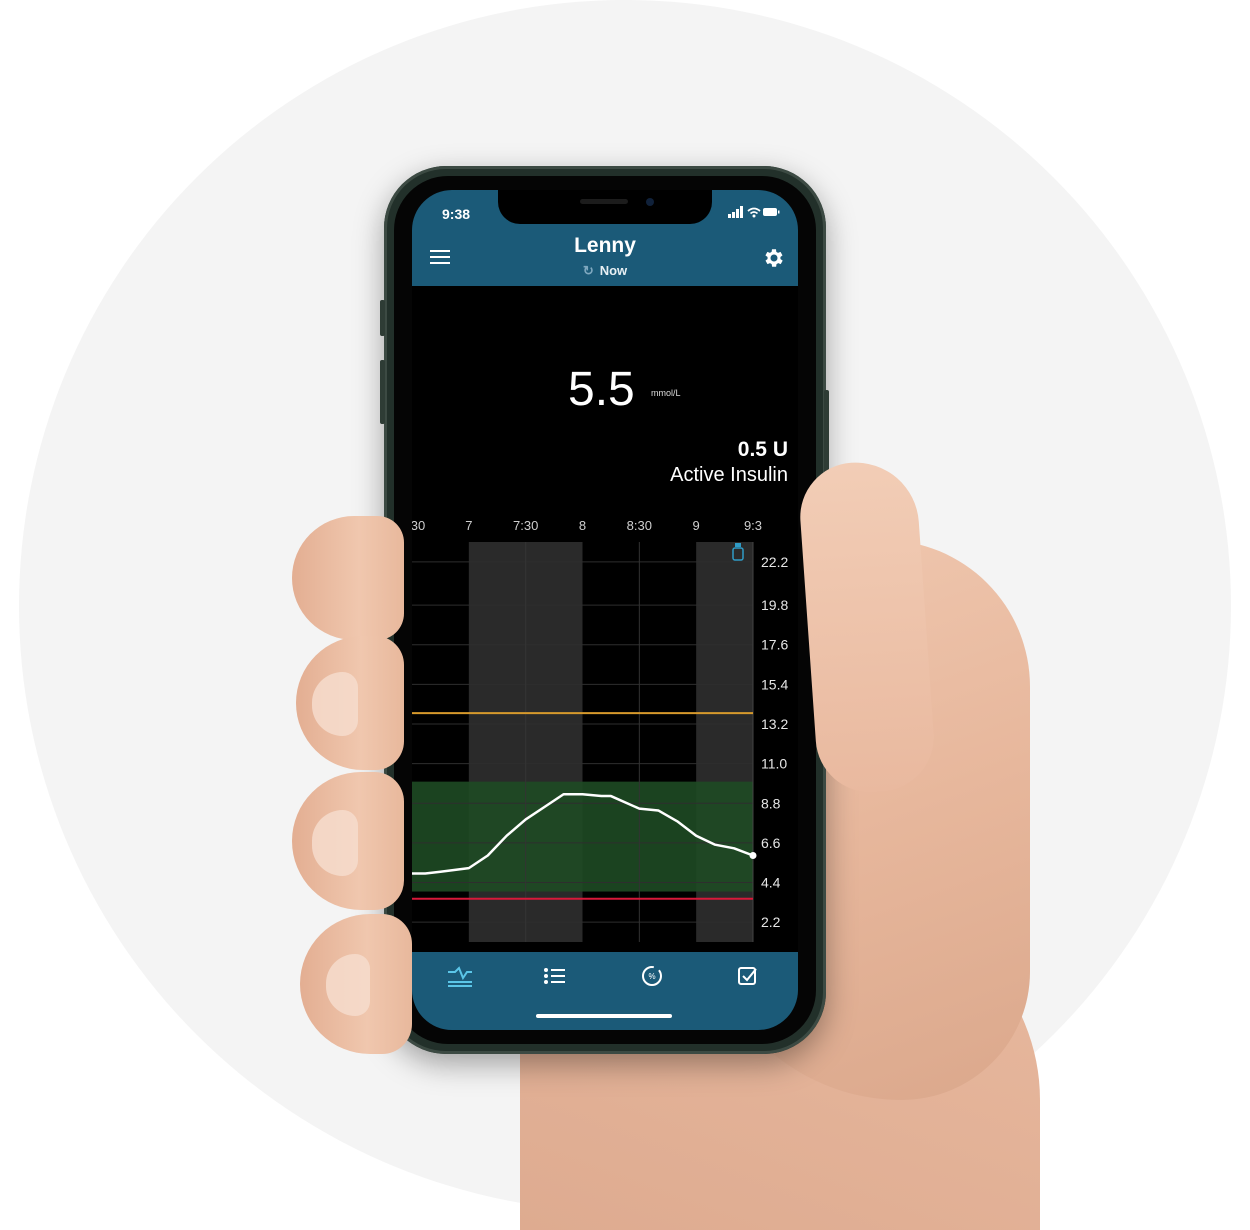 Image resolution: width=1250 pixels, height=1230 pixels. Describe the element at coordinates (468, 525) in the screenshot. I see `x-tick-label: 7` at that location.